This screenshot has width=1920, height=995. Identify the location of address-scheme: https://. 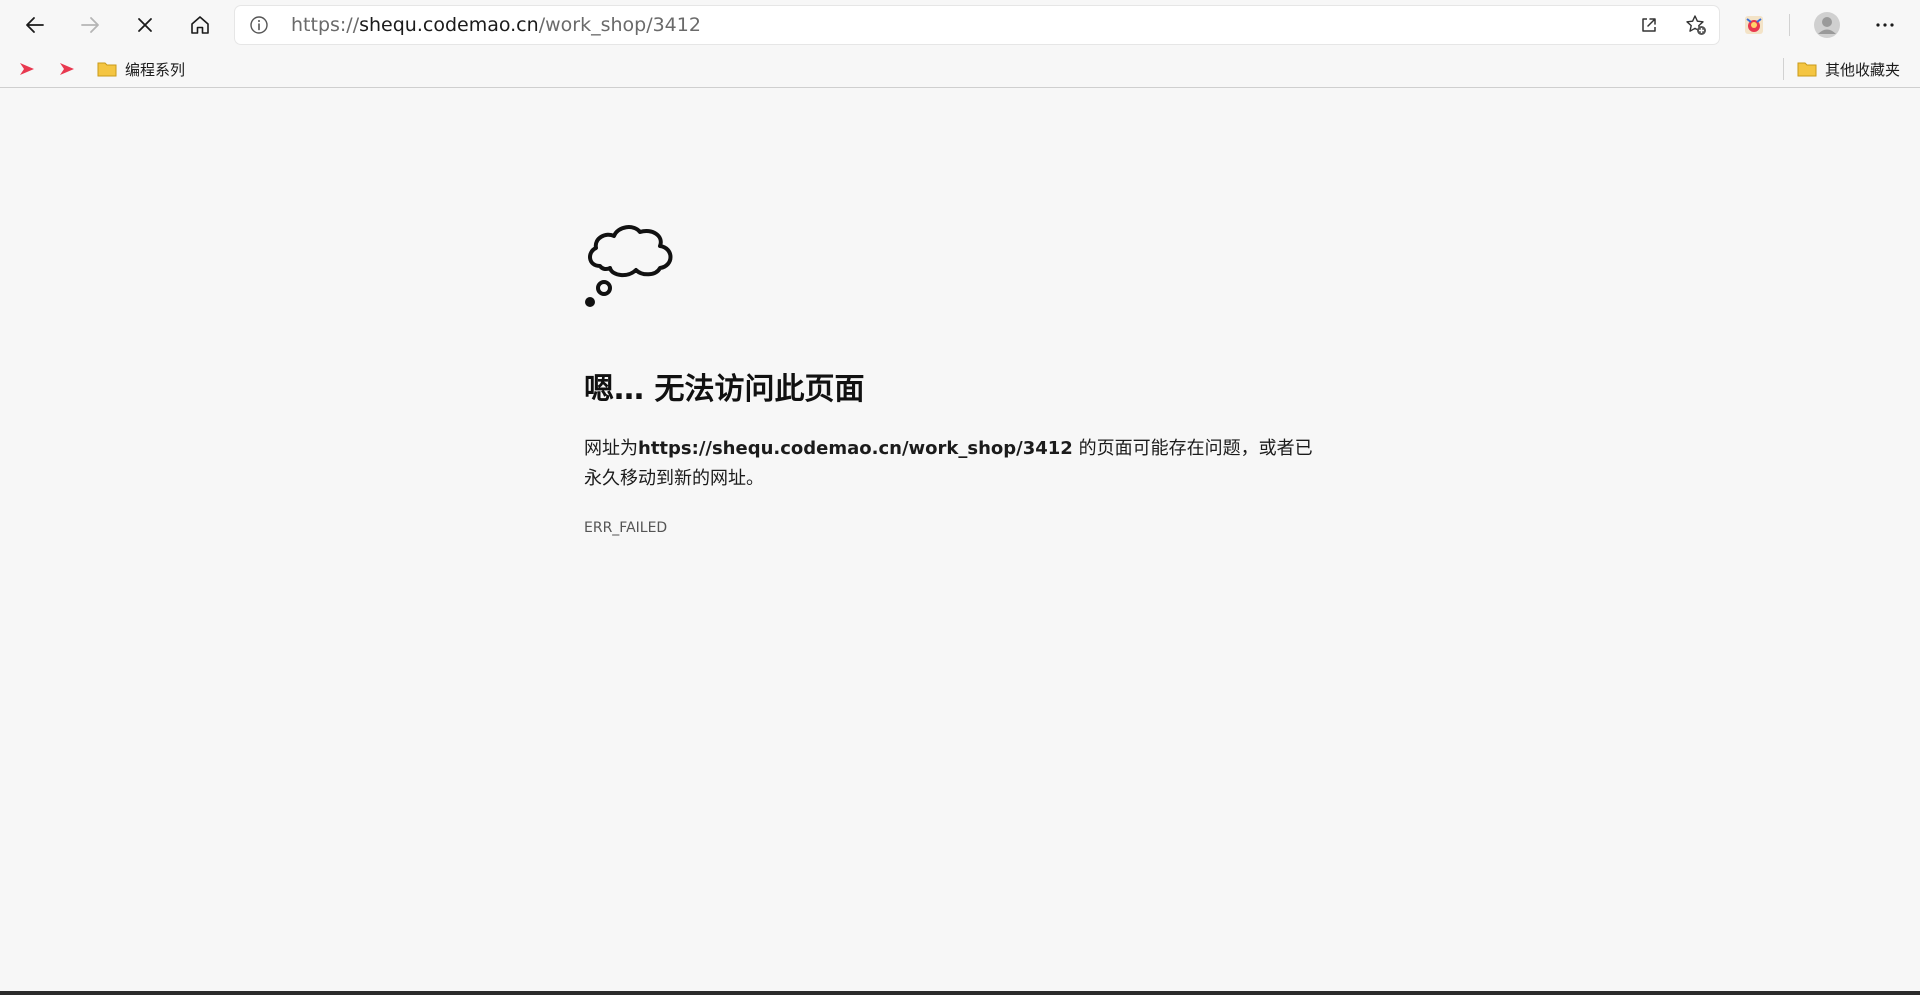
(325, 25).